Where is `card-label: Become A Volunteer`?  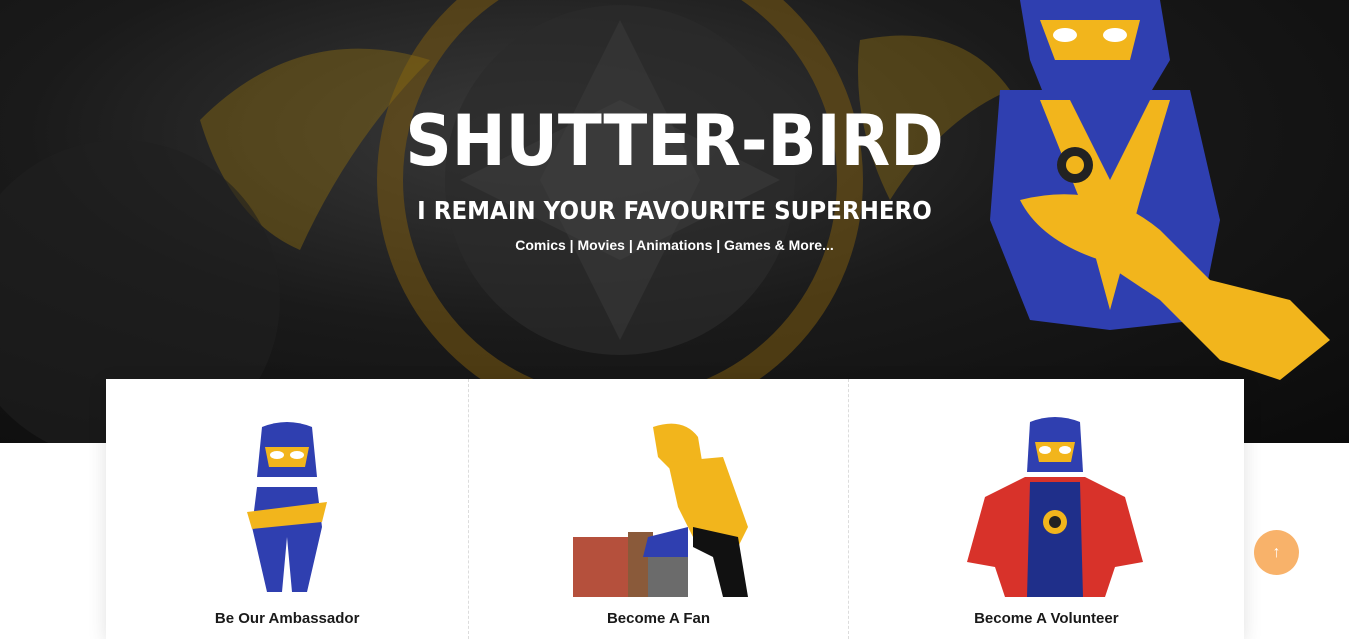 card-label: Become A Volunteer is located at coordinates (1046, 618).